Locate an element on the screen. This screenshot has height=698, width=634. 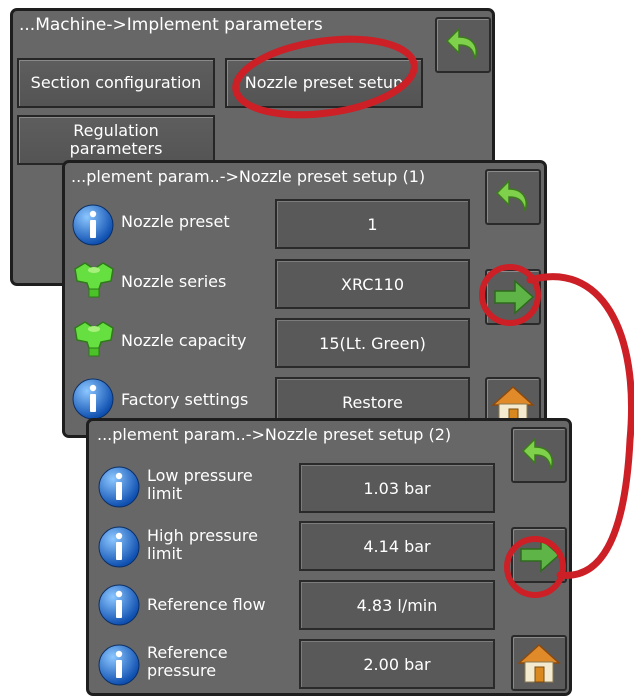
nozzle-series-label: Nozzle series is located at coordinates (174, 281).